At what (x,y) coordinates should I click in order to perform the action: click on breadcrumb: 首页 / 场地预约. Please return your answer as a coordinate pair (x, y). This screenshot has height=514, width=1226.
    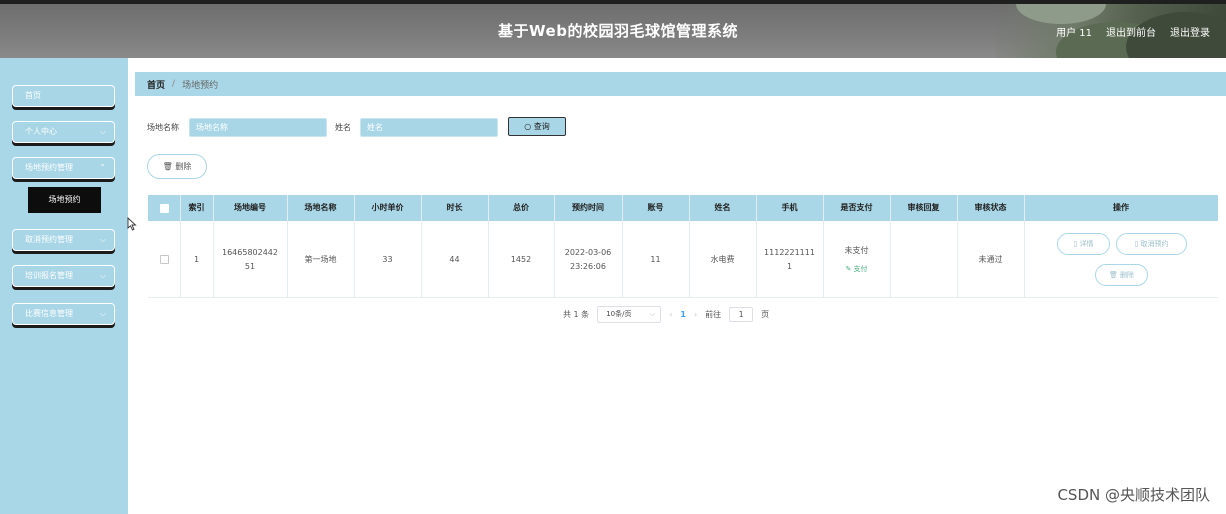
    Looking at the image, I should click on (680, 84).